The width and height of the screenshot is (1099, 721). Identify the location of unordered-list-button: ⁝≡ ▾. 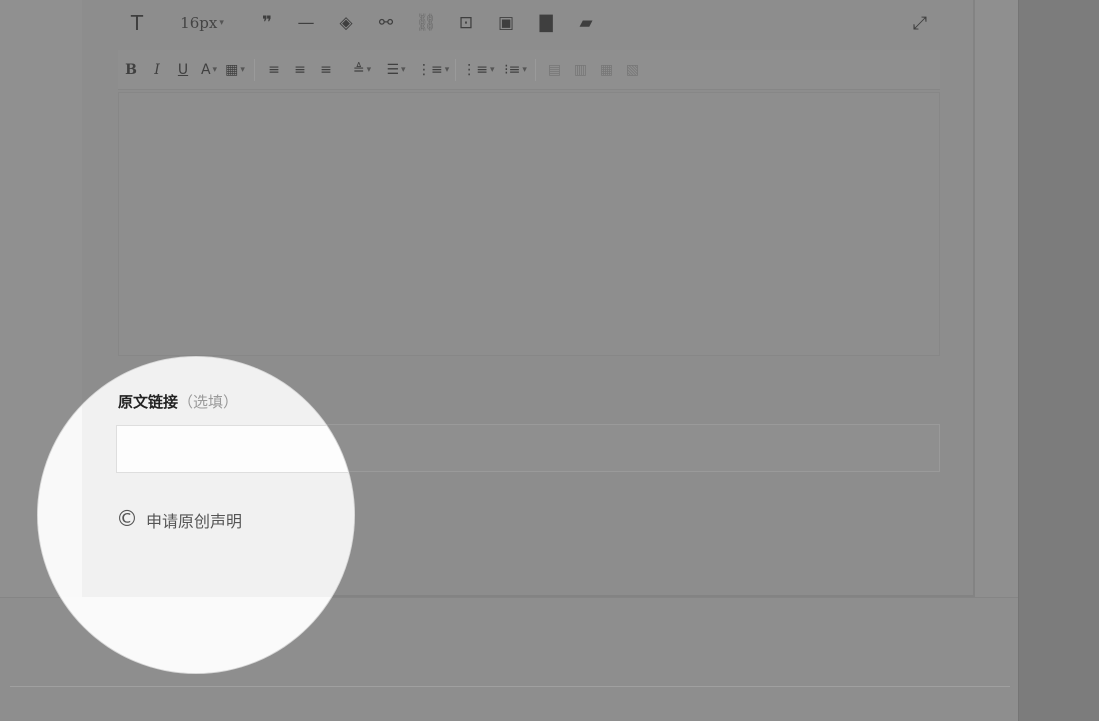
(516, 70).